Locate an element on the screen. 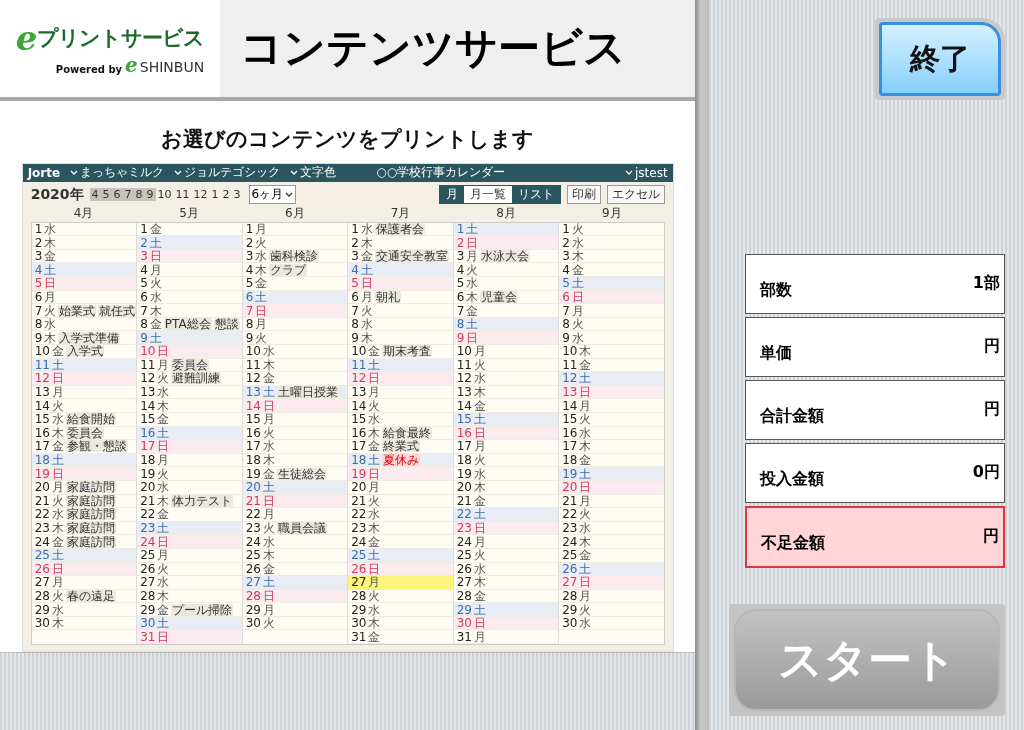 The height and width of the screenshot is (730, 1024). view-tab: 月一覧 is located at coordinates (487, 195).